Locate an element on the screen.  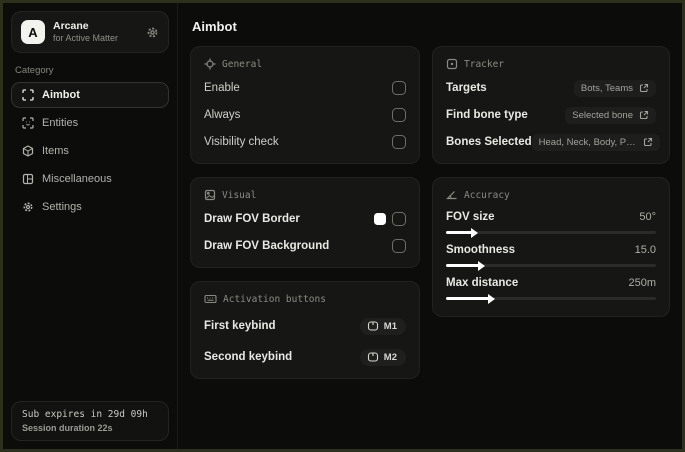
second-keybind-button: M2 is located at coordinates (382, 357).